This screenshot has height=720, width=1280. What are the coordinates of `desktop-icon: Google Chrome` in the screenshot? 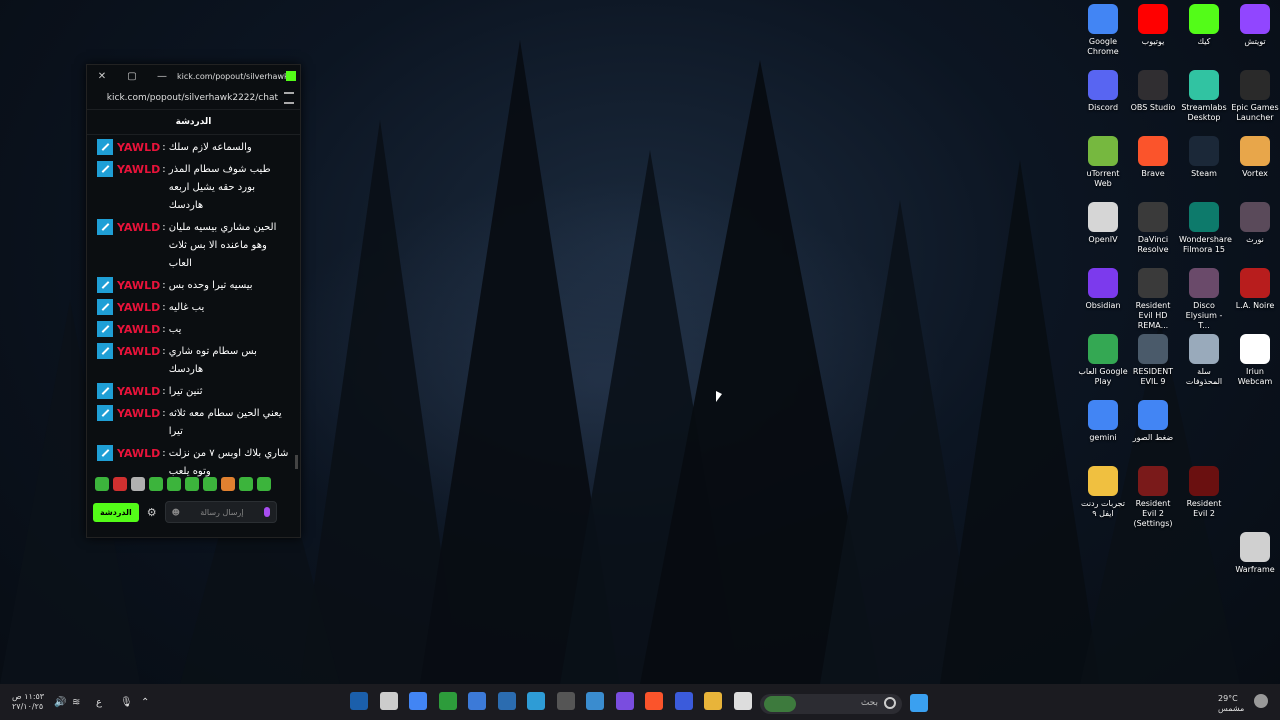 It's located at (1103, 30).